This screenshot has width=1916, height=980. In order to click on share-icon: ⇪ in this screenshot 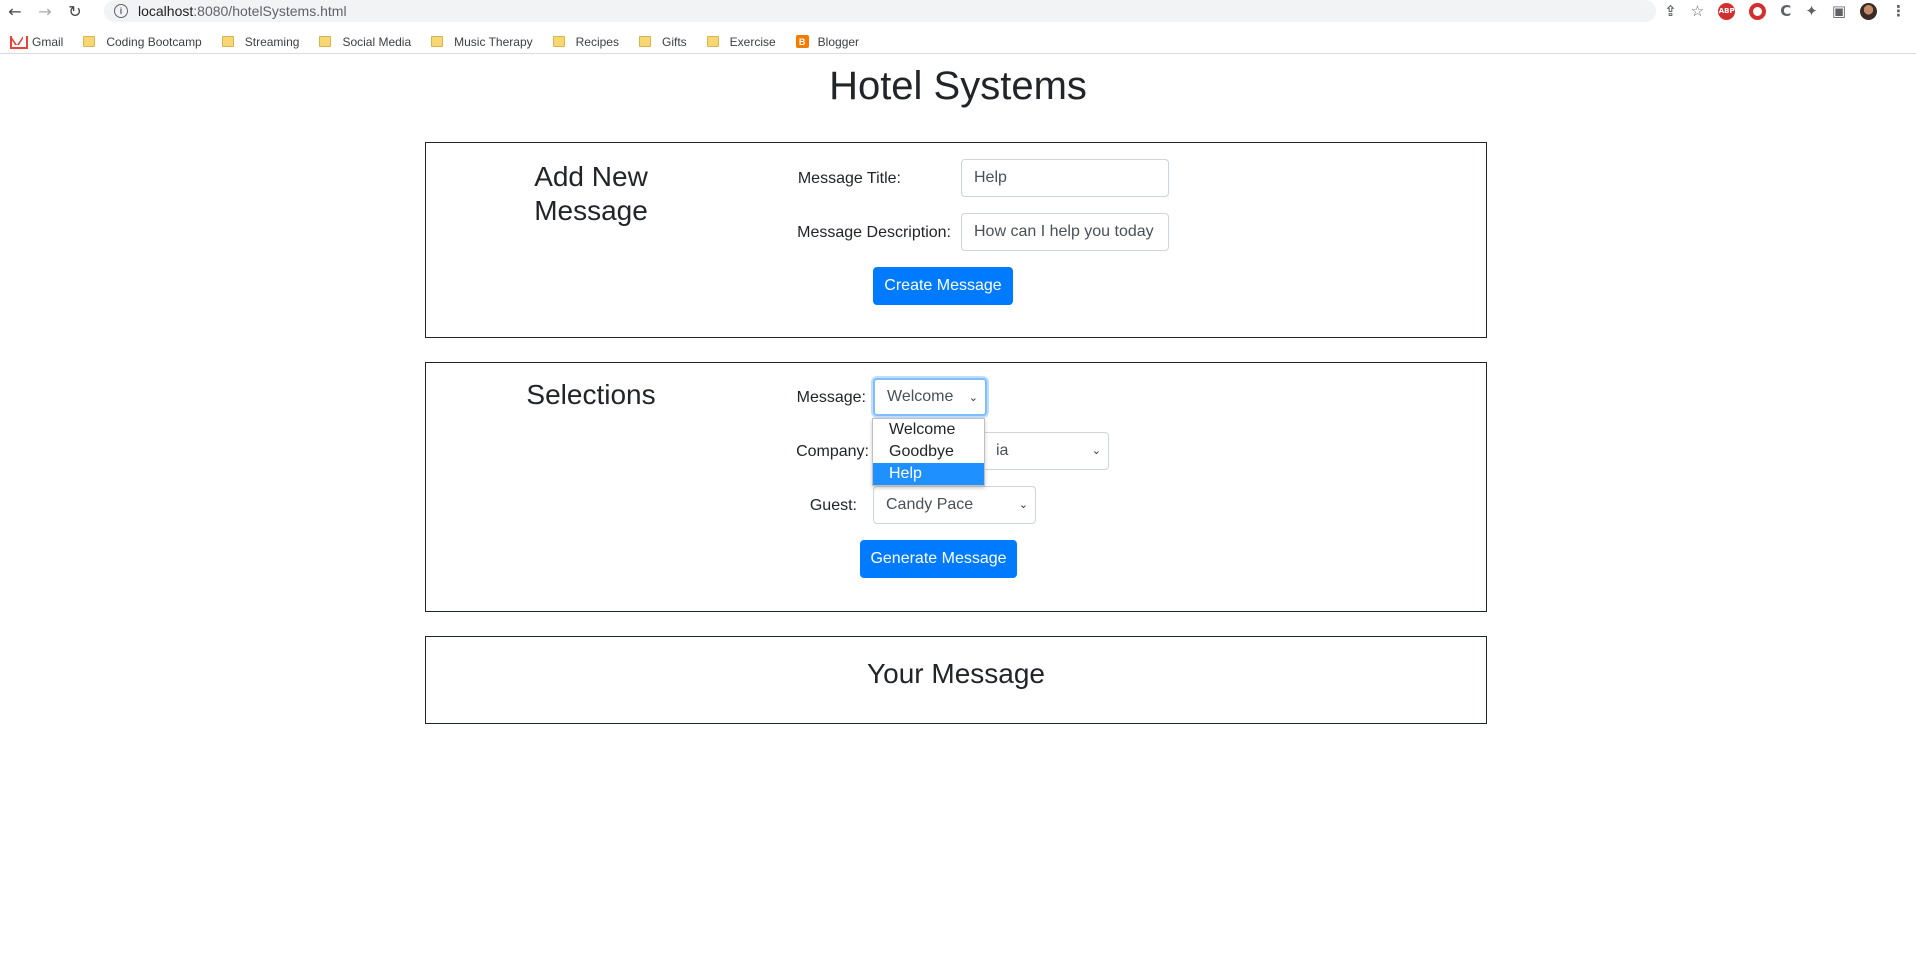, I will do `click(1670, 11)`.